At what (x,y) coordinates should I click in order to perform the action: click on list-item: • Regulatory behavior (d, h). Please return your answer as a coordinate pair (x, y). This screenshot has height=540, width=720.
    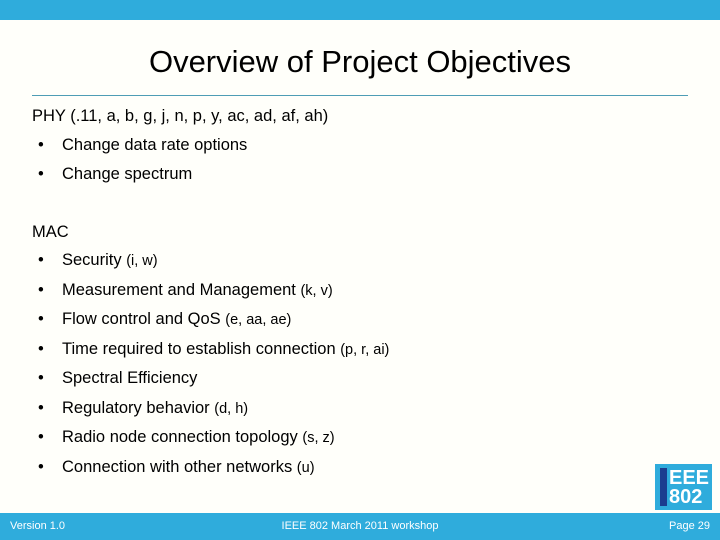
    Looking at the image, I should click on (362, 409).